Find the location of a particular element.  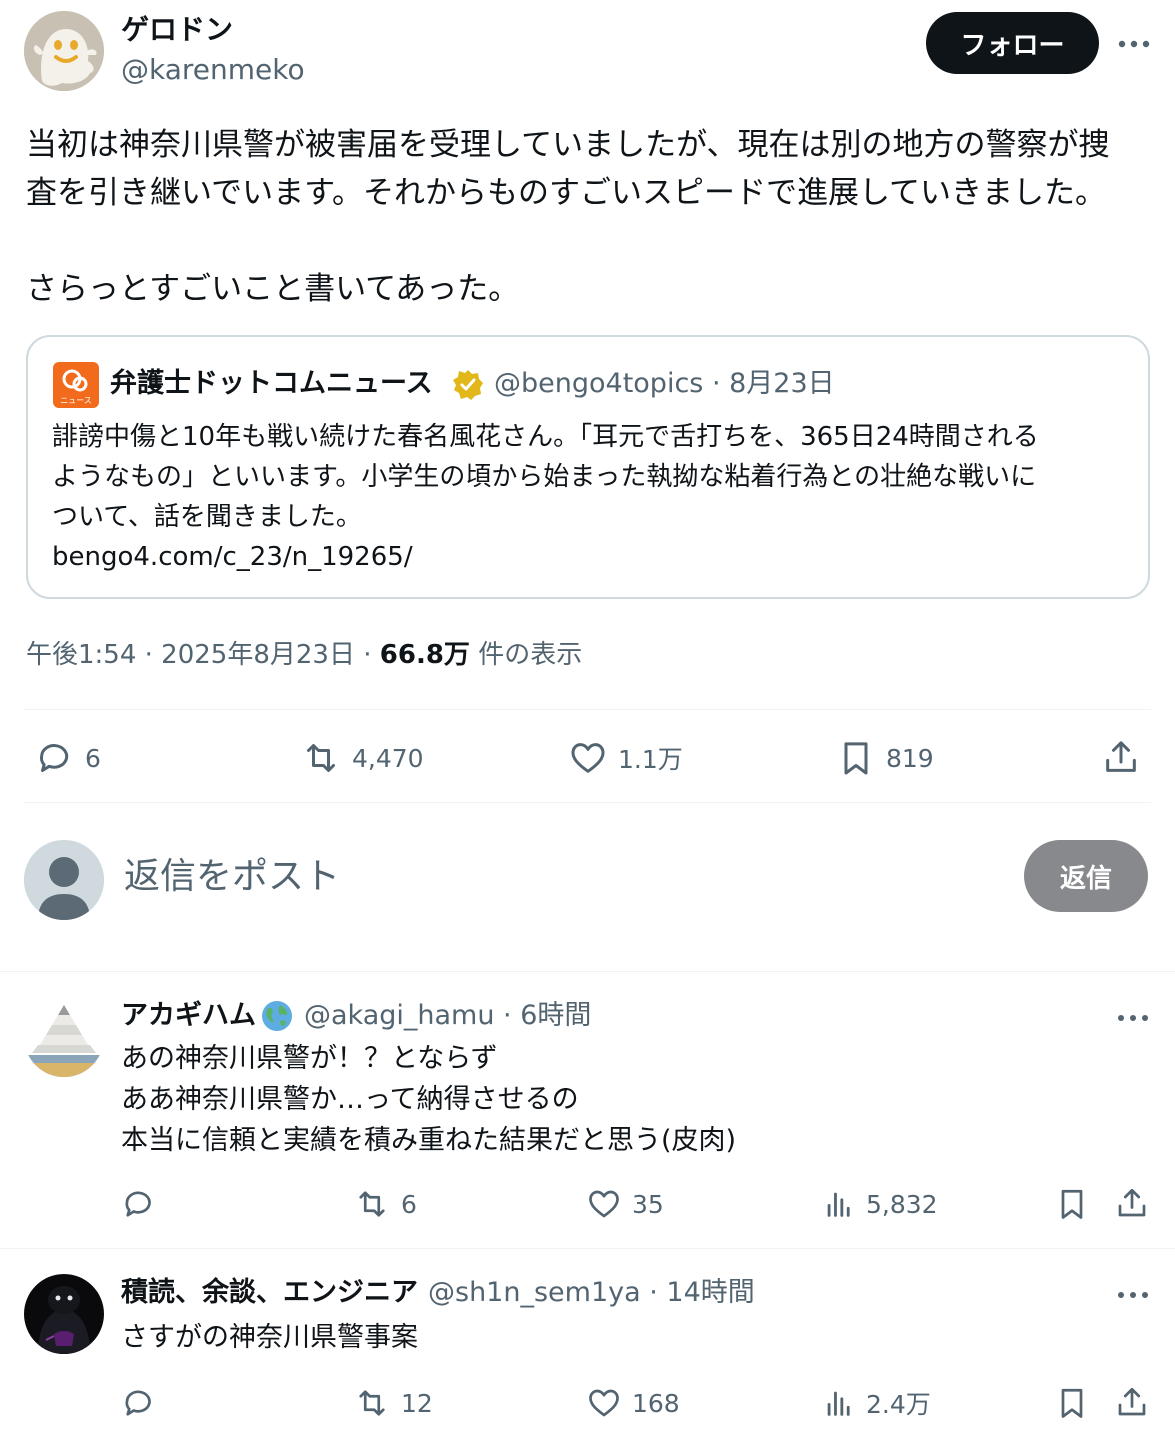

like-action: 168 is located at coordinates (633, 1403).